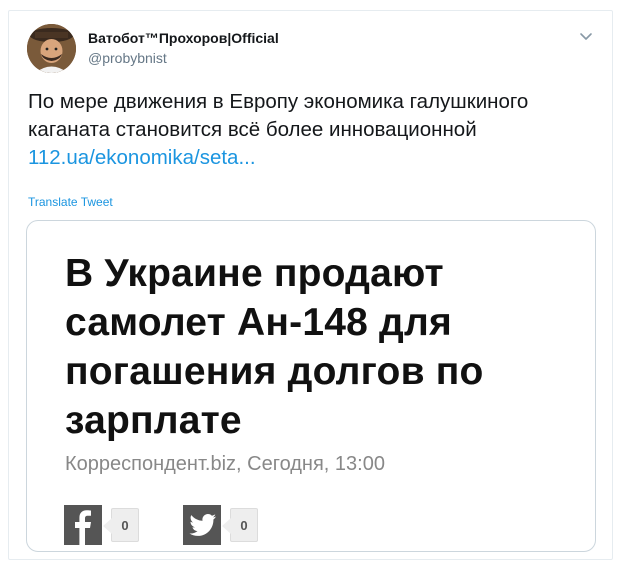  Describe the element at coordinates (240, 525) in the screenshot. I see `twitter-share-count: 0` at that location.